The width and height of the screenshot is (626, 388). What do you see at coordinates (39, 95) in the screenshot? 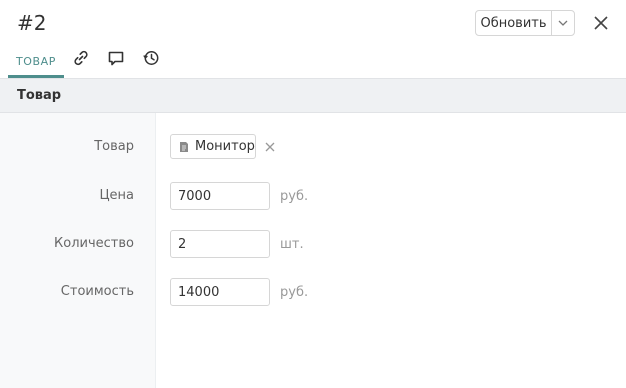
I see `section-title: Товар` at bounding box center [39, 95].